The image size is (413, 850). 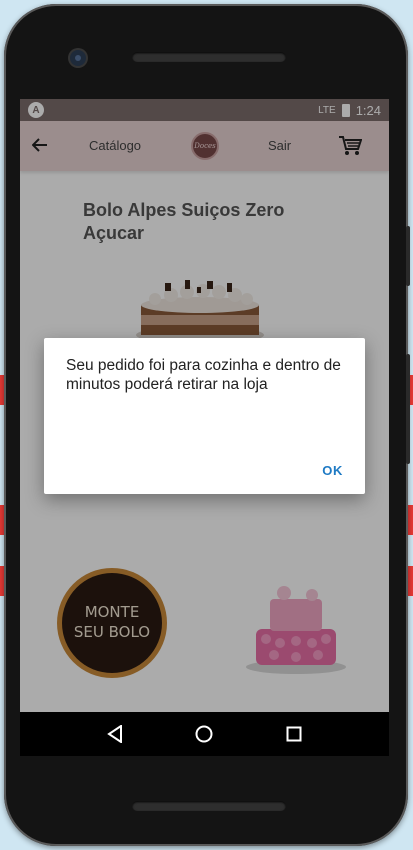 What do you see at coordinates (408, 409) in the screenshot?
I see `power-button` at bounding box center [408, 409].